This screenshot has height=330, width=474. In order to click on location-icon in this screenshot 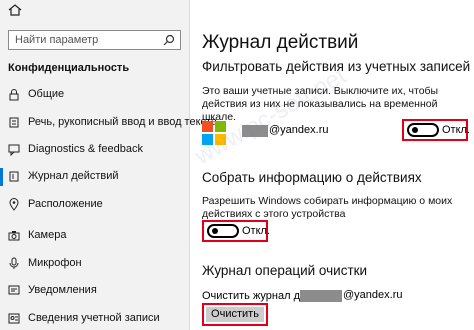, I will do `click(14, 204)`.